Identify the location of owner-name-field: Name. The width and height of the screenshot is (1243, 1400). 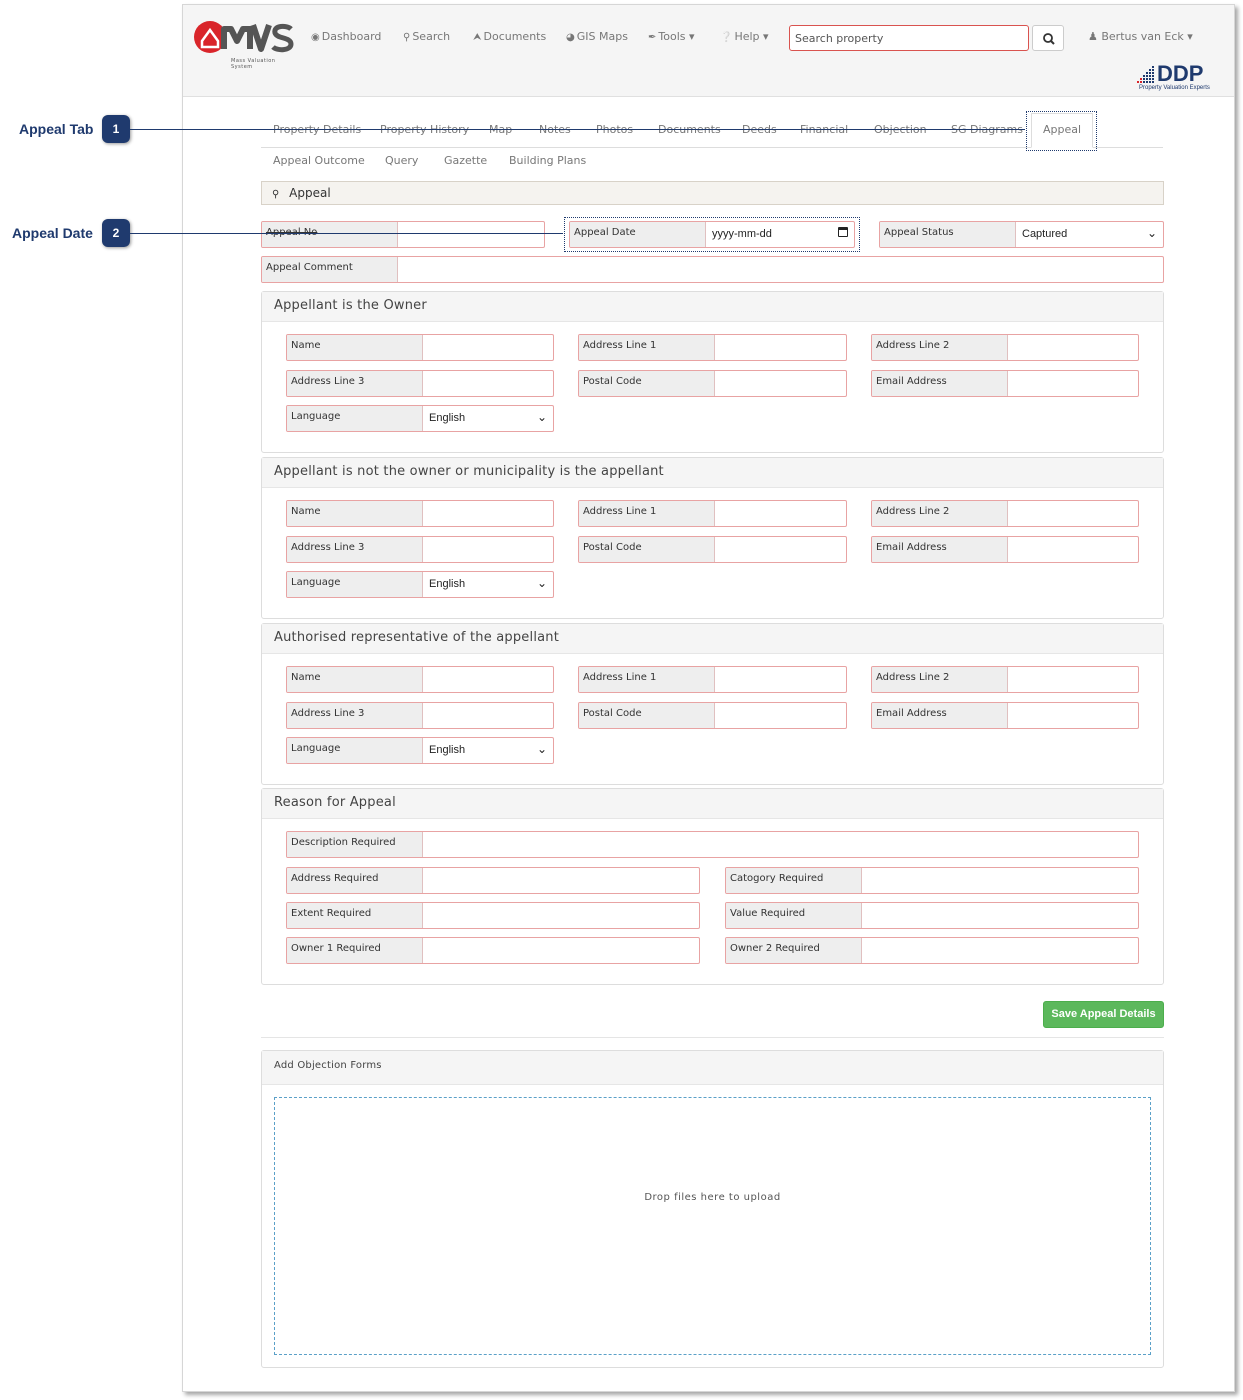
(420, 347).